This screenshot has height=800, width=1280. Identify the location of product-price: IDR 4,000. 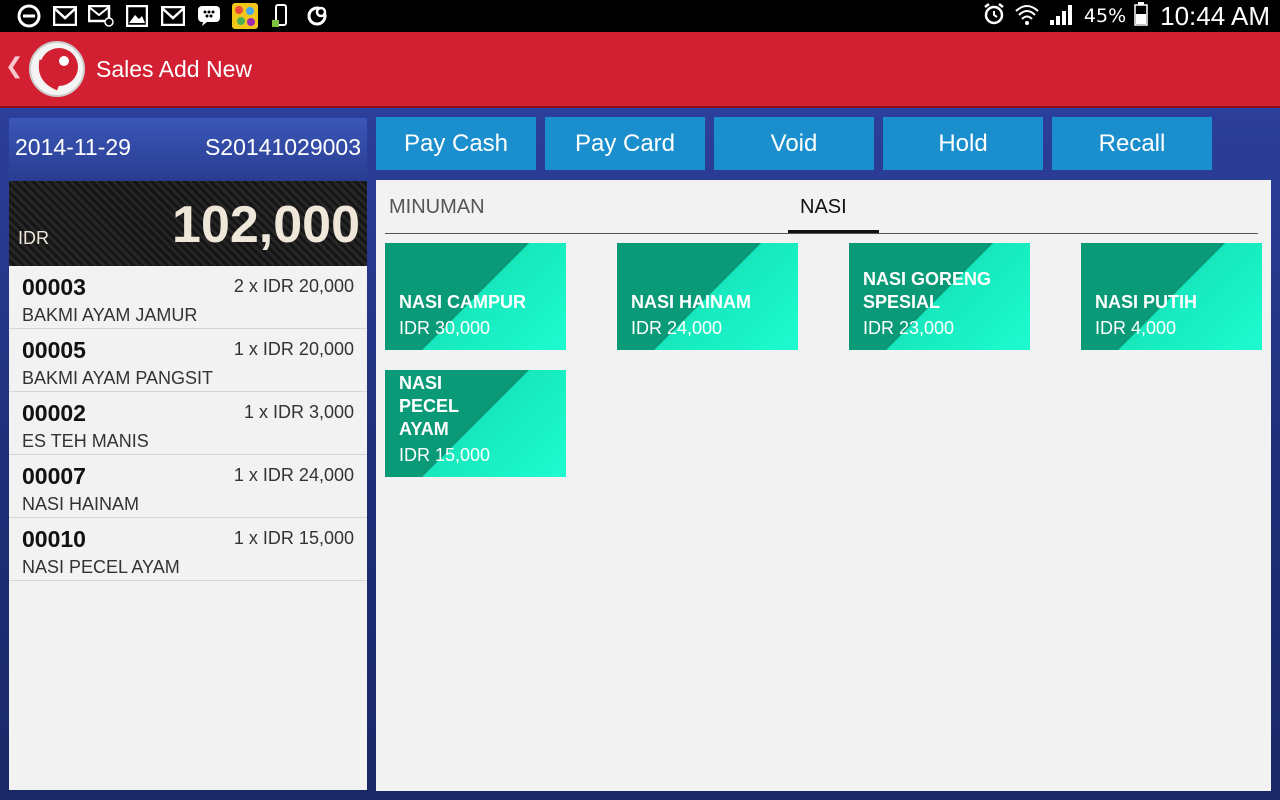
(1136, 328).